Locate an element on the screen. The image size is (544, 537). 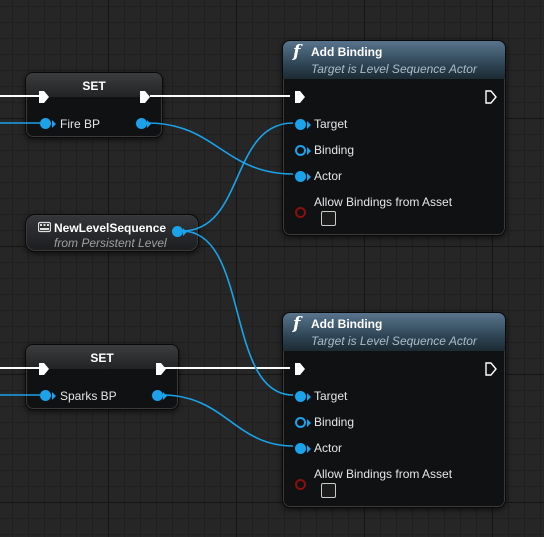
sparks-bp-in-pin is located at coordinates (45, 395).